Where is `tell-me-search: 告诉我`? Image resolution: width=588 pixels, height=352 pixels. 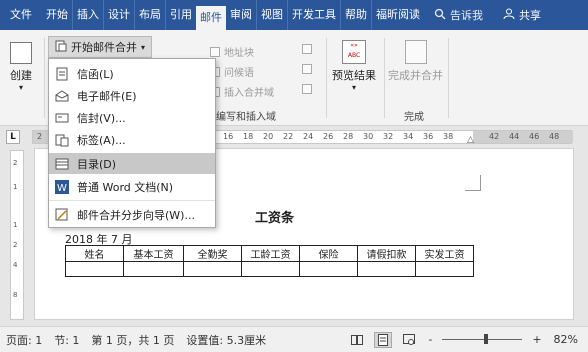
tell-me-search: 告诉我 is located at coordinates (458, 15).